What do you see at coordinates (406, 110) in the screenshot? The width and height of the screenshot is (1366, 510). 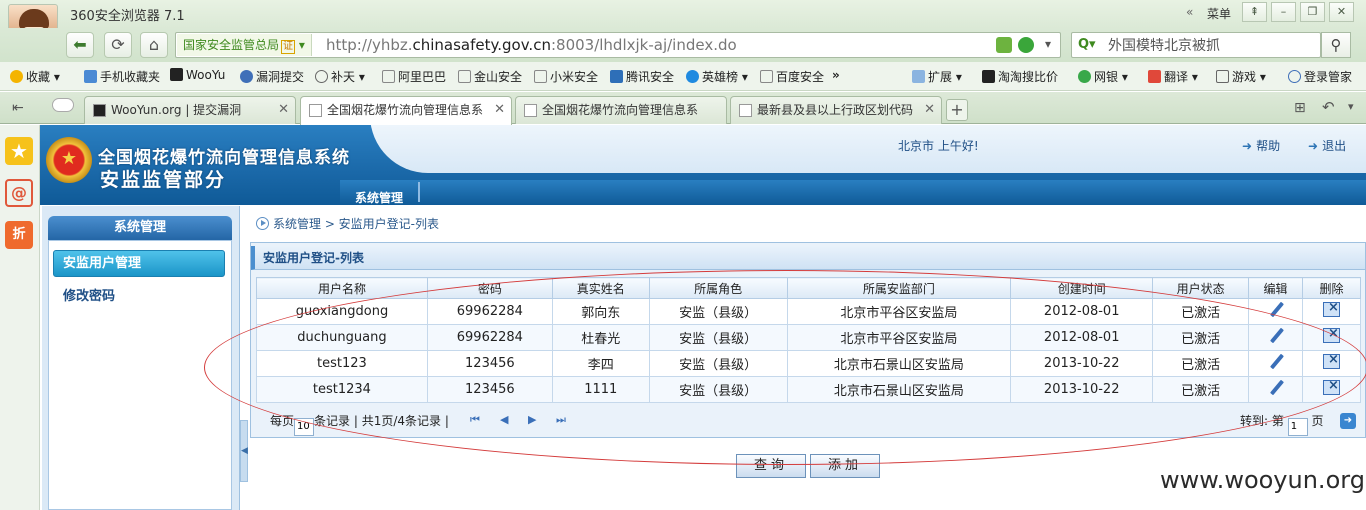 I see `tab-active: 全国烟花爆竹流向管理信息系 ✕` at bounding box center [406, 110].